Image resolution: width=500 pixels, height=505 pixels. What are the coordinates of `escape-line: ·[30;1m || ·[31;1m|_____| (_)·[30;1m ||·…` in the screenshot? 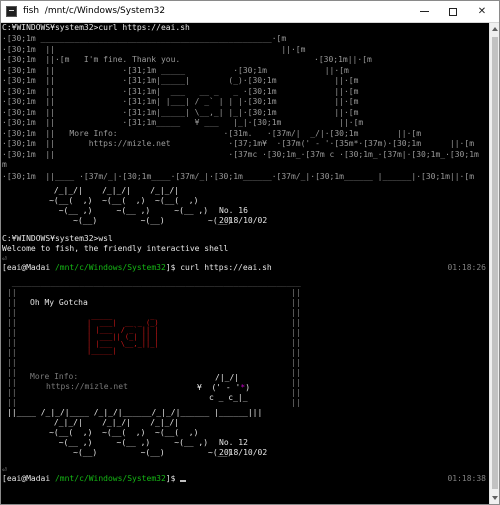 It's located at (180, 80).